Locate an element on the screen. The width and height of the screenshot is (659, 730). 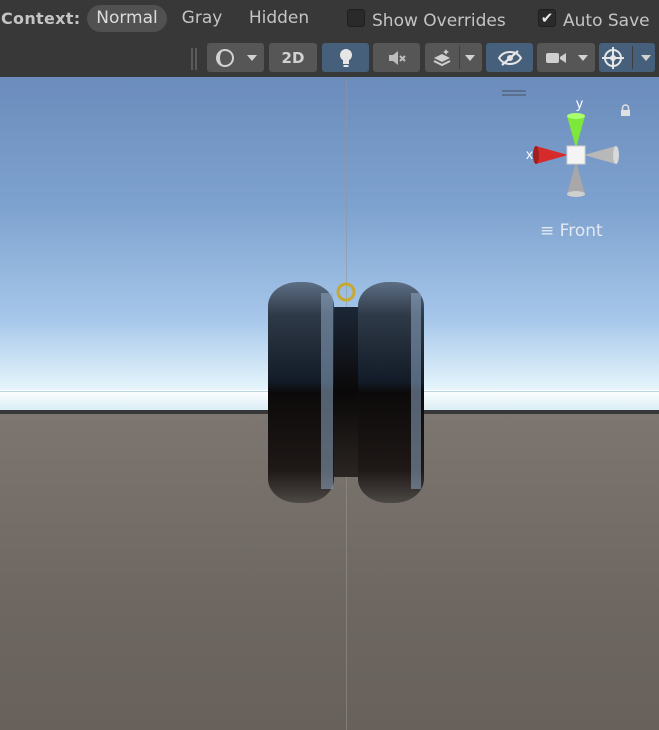
y-axis-label: y is located at coordinates (579, 103).